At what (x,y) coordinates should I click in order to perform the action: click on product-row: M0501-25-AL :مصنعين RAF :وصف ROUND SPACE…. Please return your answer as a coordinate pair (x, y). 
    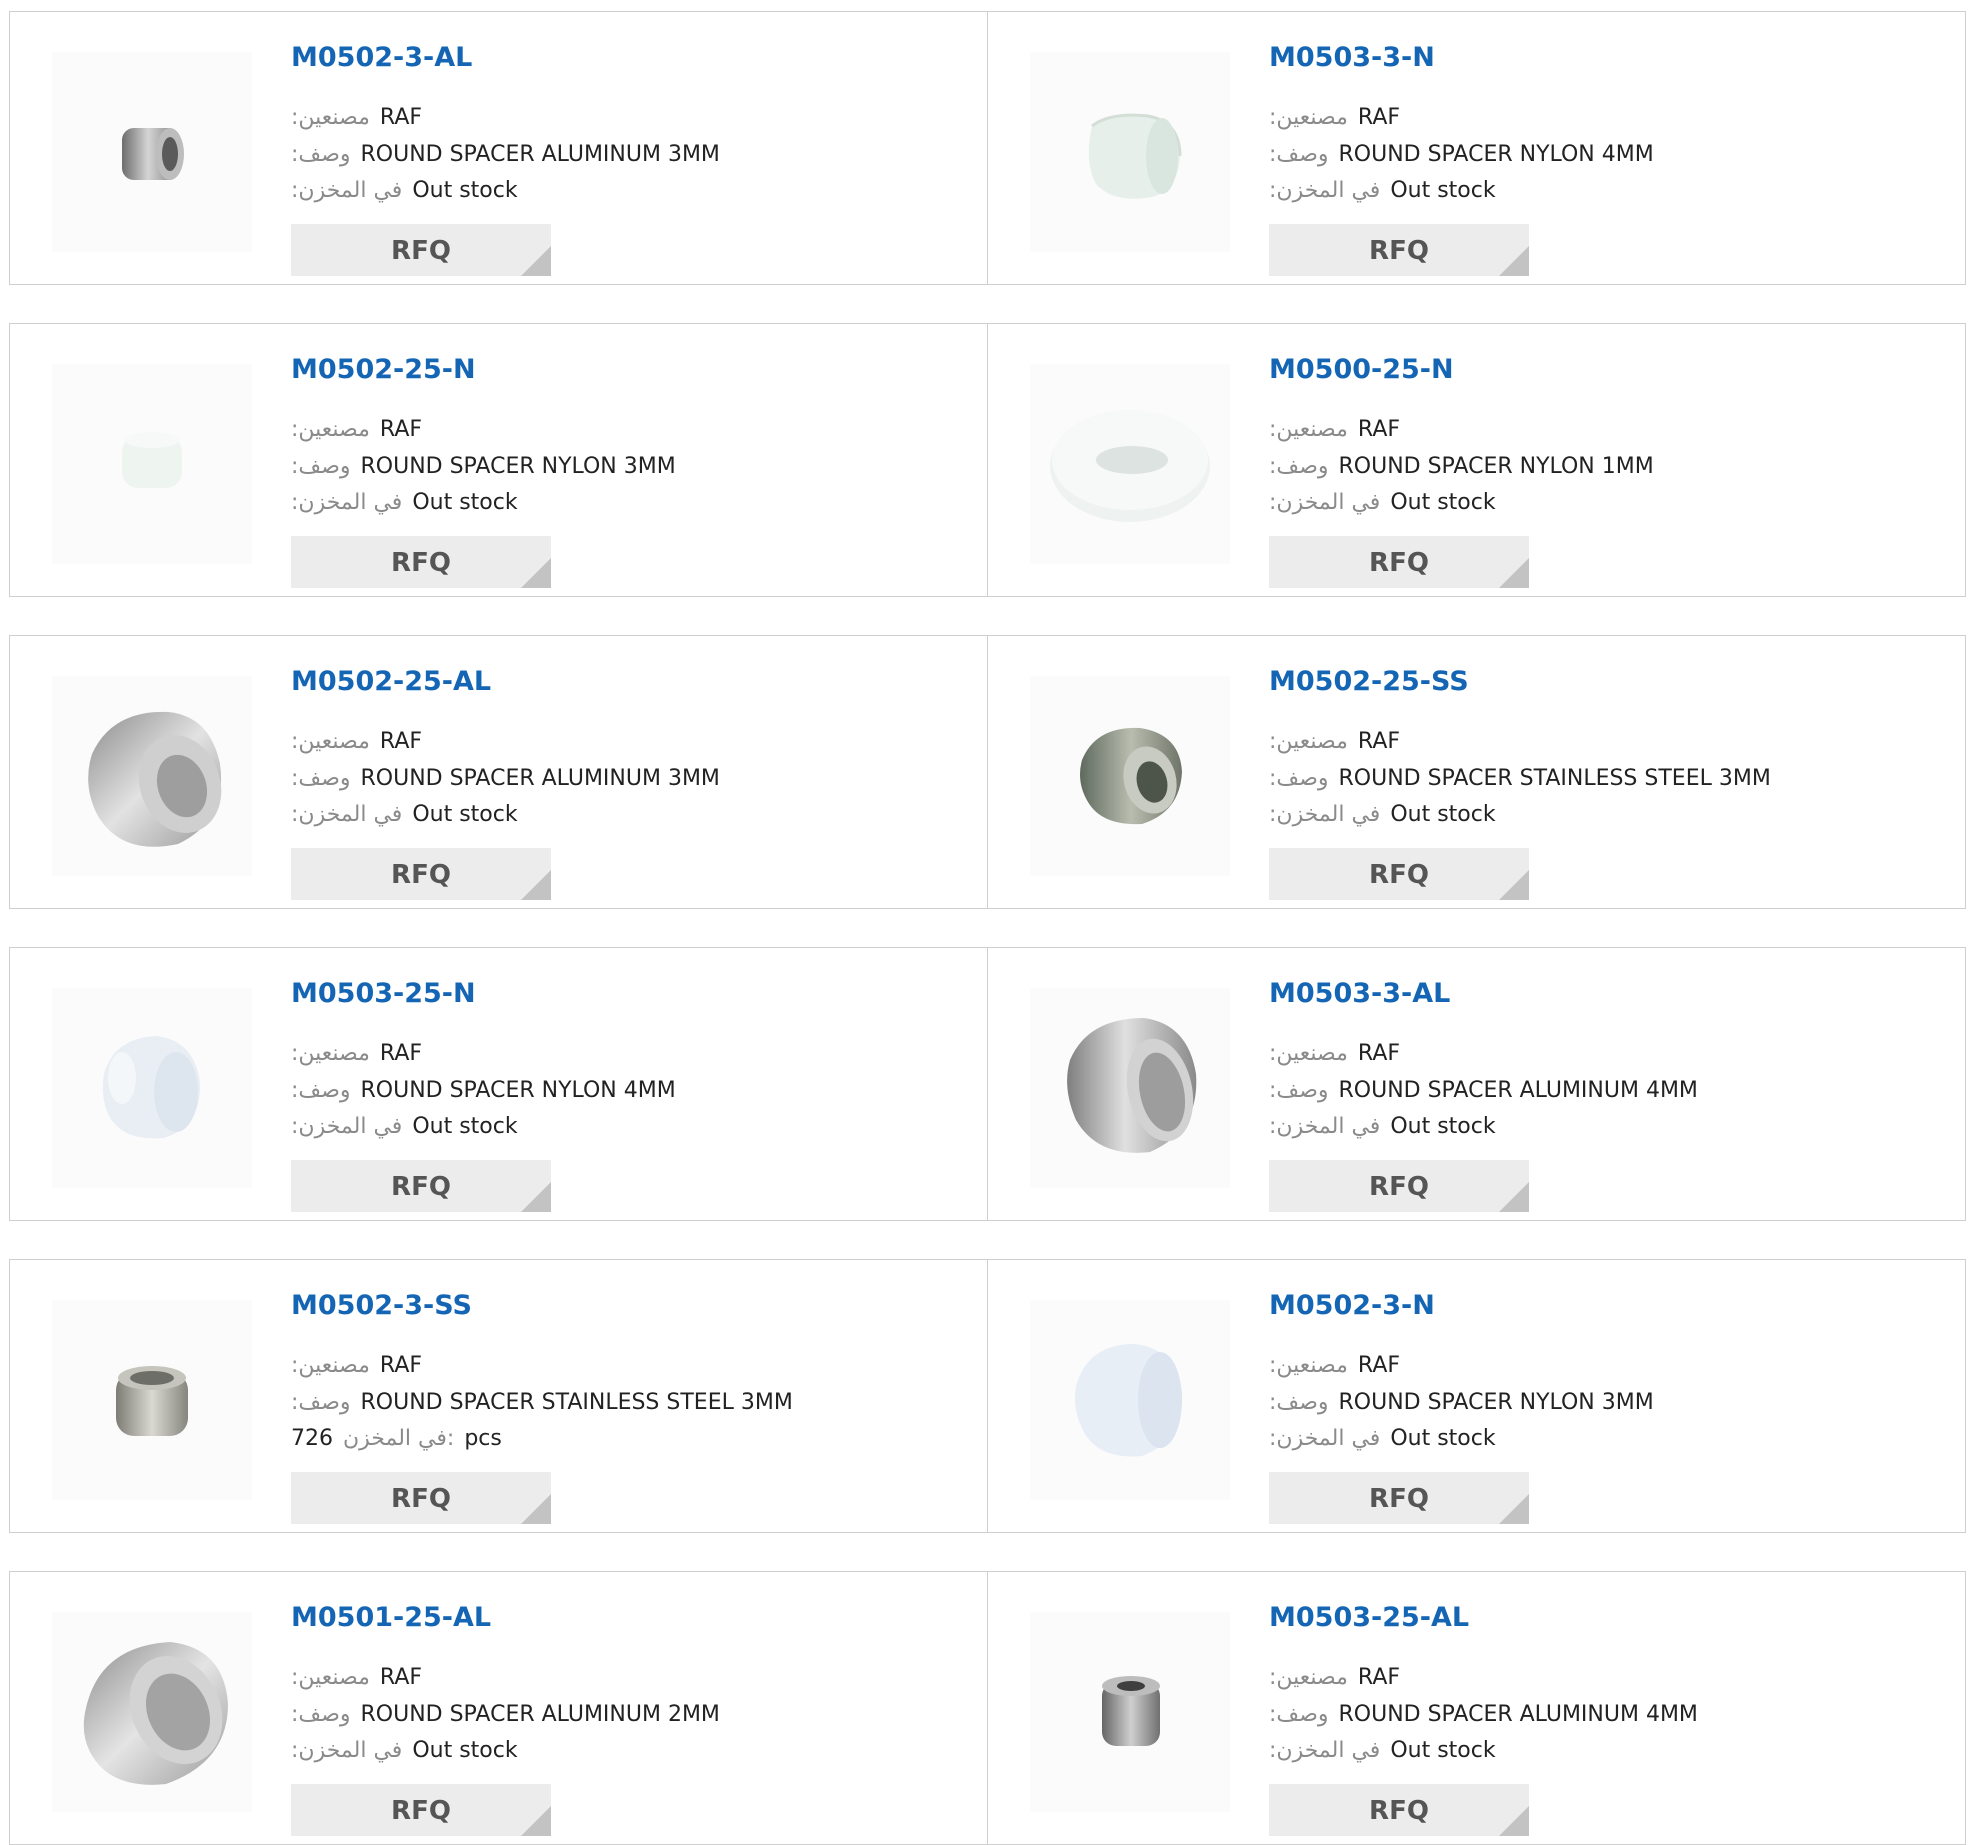
    Looking at the image, I should click on (987, 1708).